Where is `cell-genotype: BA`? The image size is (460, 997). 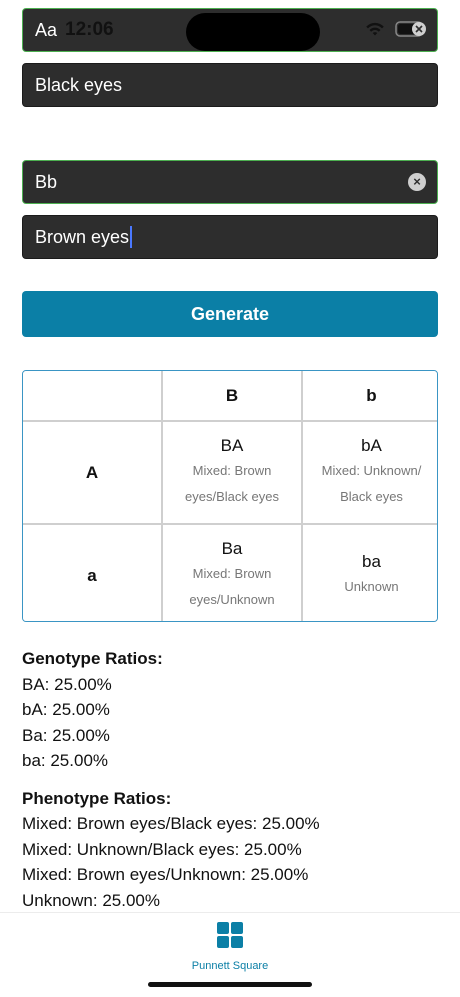 cell-genotype: BA is located at coordinates (232, 445).